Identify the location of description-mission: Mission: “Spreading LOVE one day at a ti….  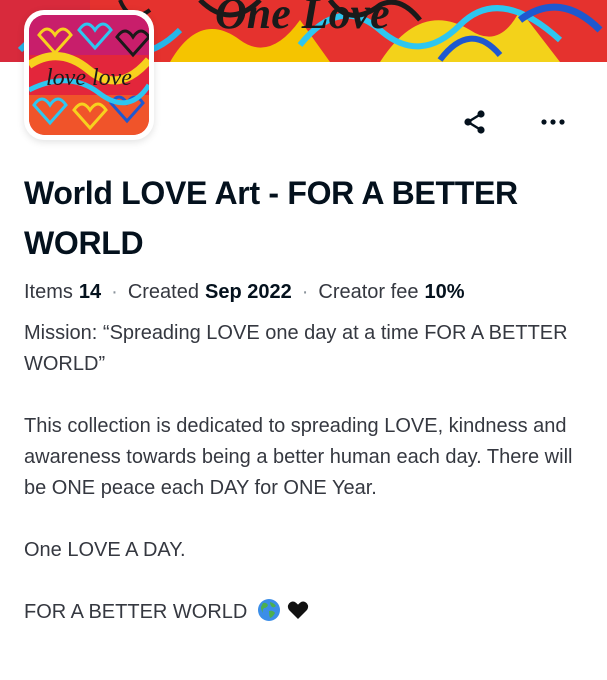
(296, 348).